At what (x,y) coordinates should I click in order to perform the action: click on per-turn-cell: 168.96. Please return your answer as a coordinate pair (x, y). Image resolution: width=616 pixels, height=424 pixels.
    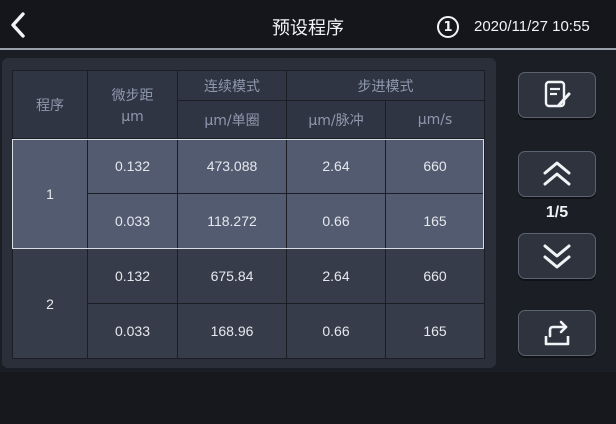
    Looking at the image, I should click on (232, 331).